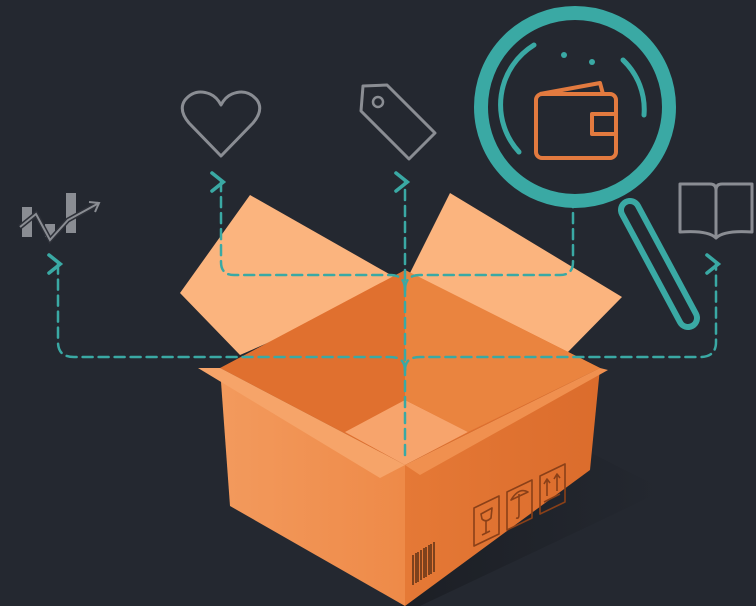 This screenshot has height=606, width=756. I want to click on growth-chart-icon, so click(59, 219).